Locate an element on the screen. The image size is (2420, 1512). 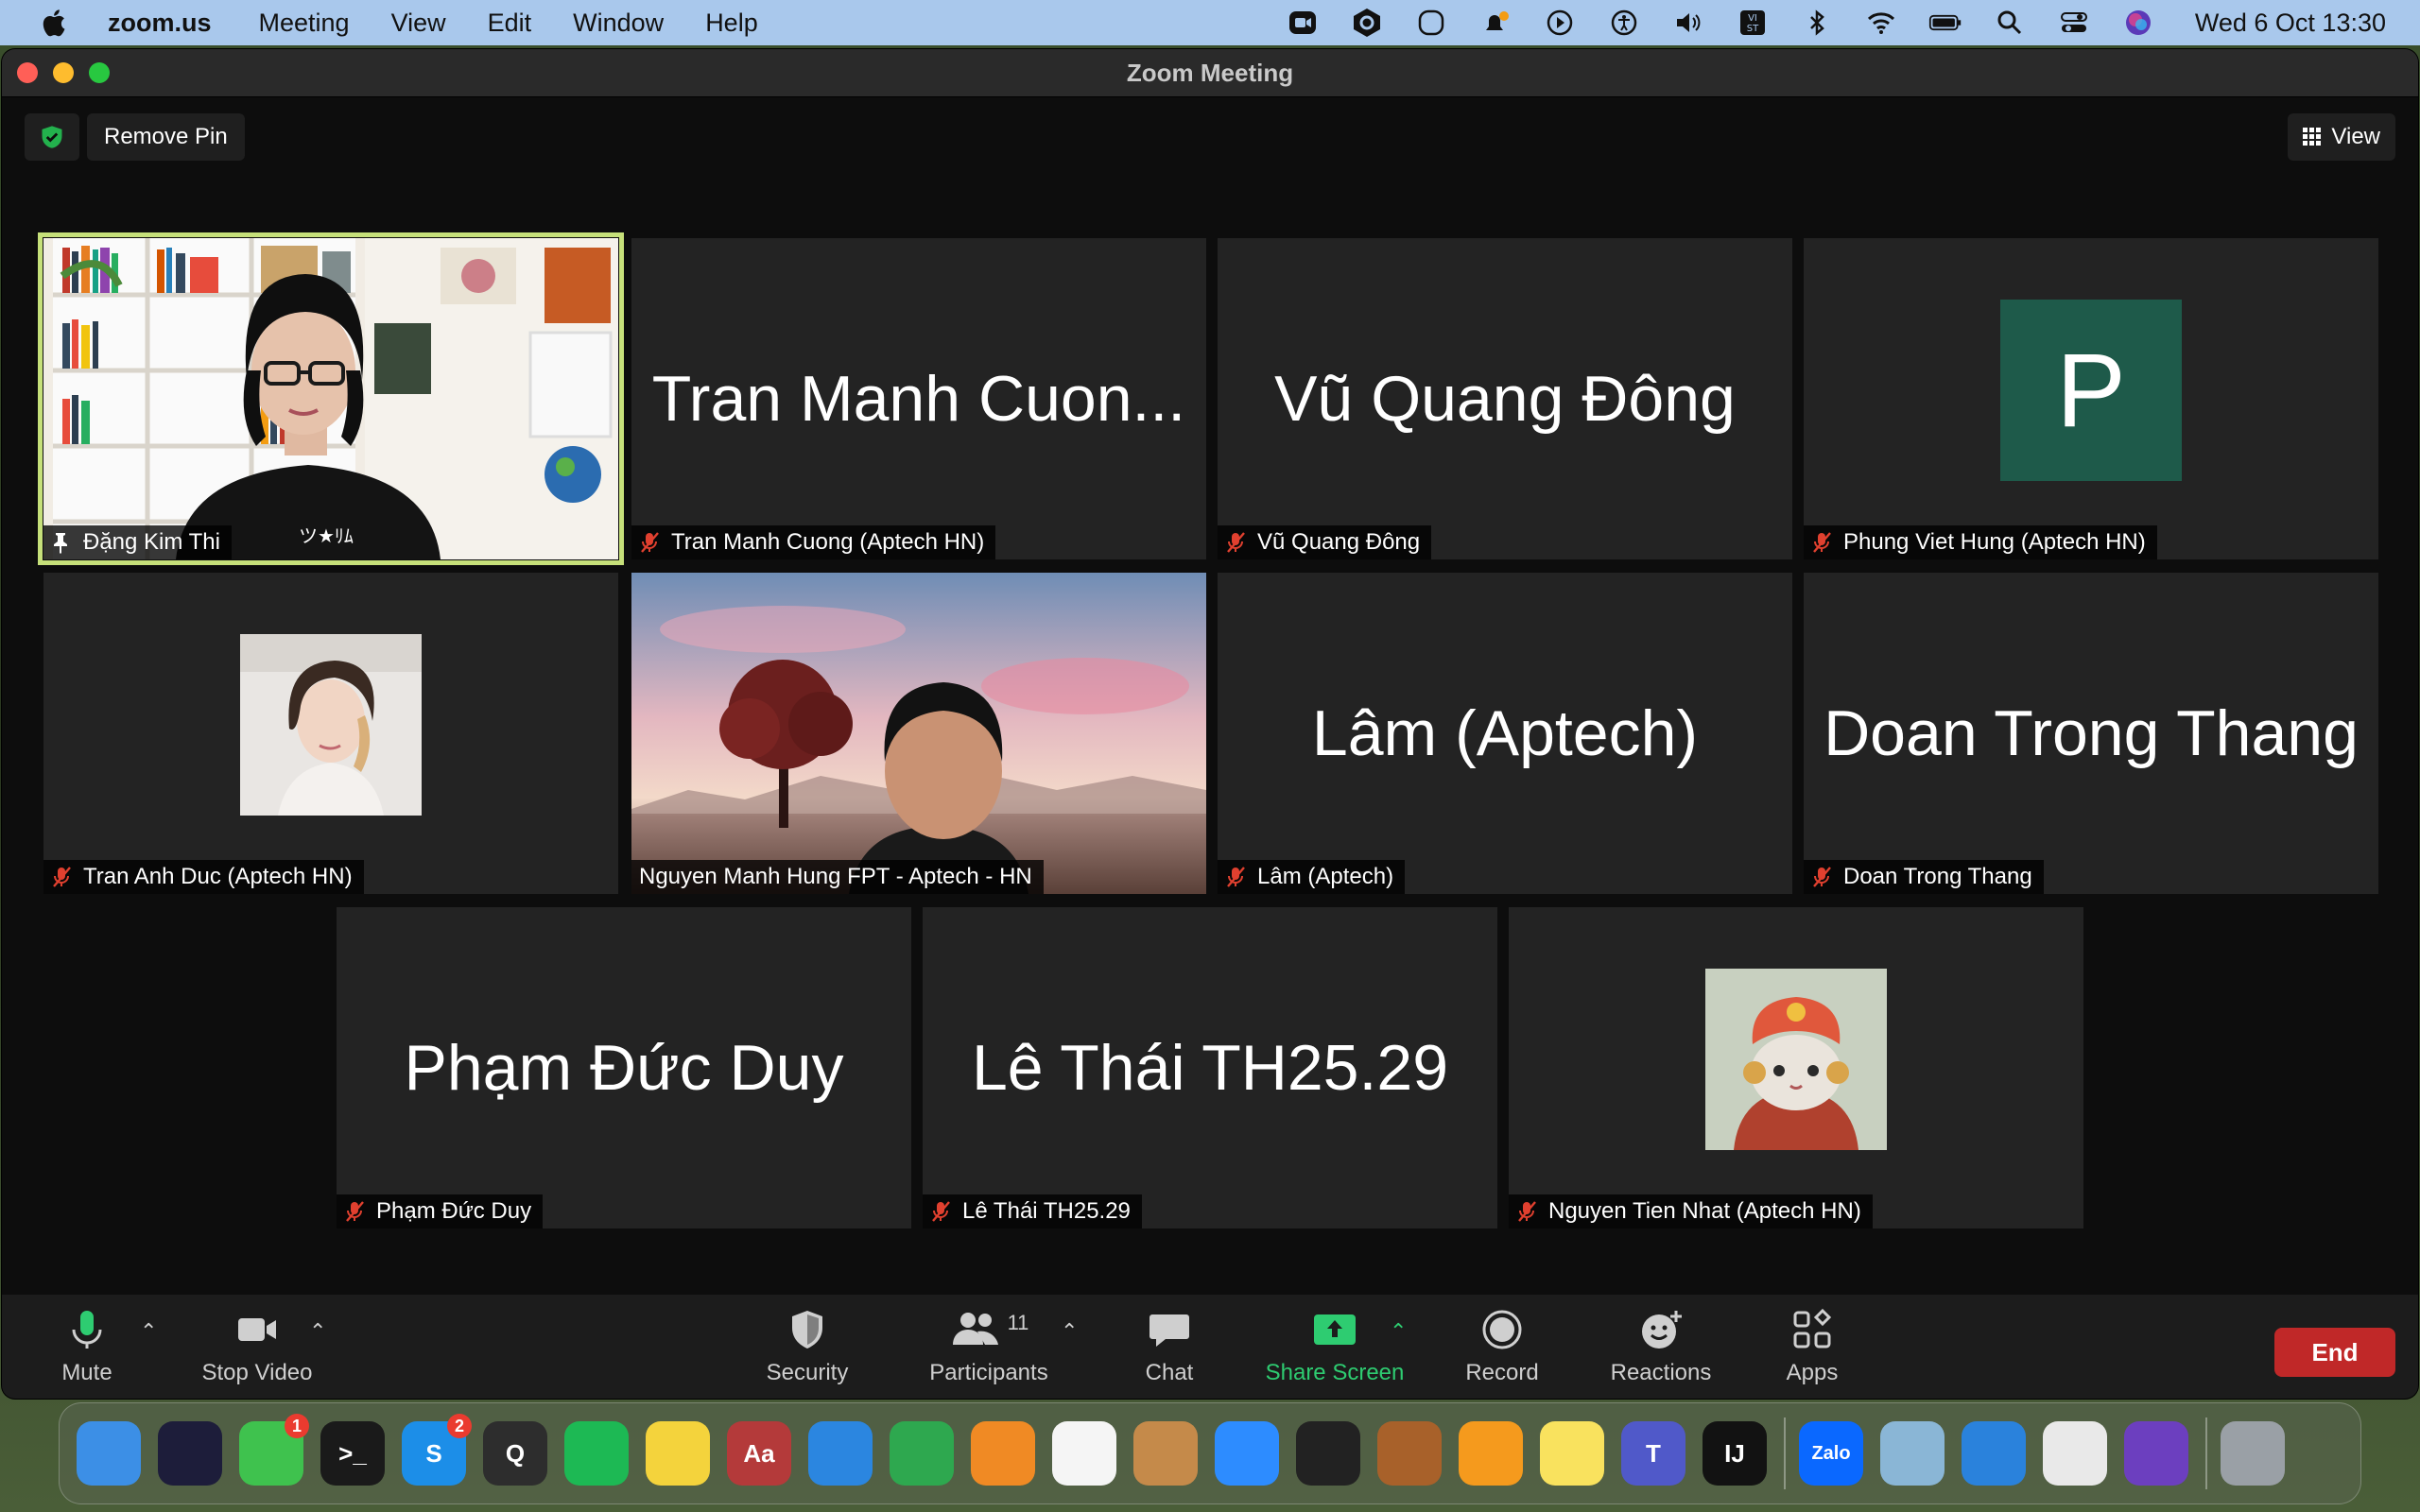
participants-label: Participants is located at coordinates (989, 1372).